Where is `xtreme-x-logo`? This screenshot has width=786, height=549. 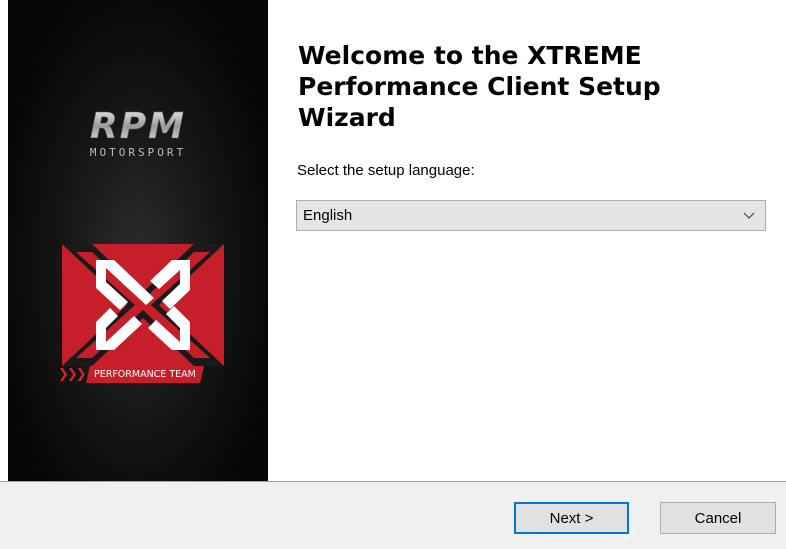
xtreme-x-logo is located at coordinates (143, 305).